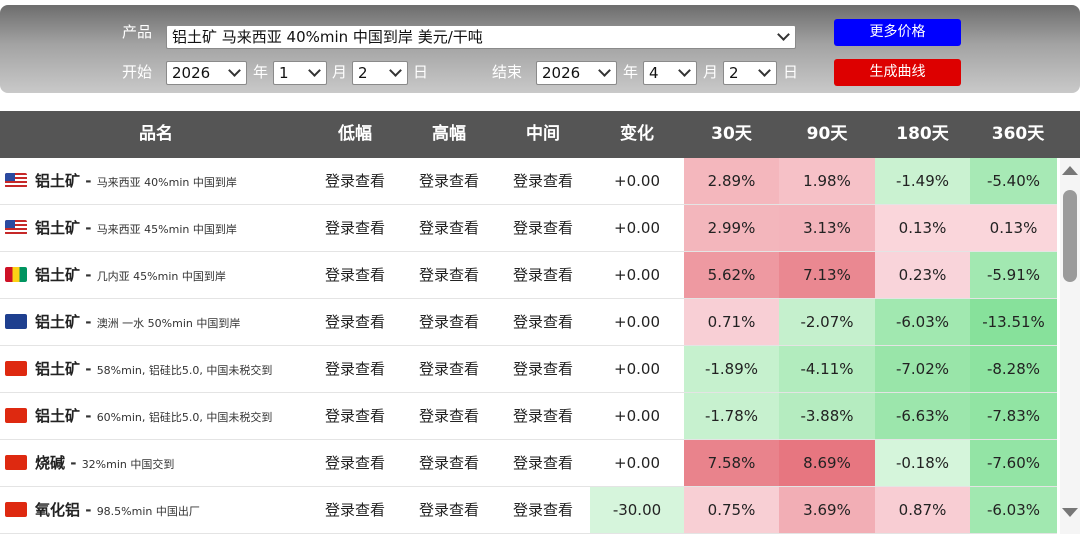 This screenshot has width=1080, height=534. What do you see at coordinates (1013, 322) in the screenshot?
I see `change-360d-cell: -13.51%` at bounding box center [1013, 322].